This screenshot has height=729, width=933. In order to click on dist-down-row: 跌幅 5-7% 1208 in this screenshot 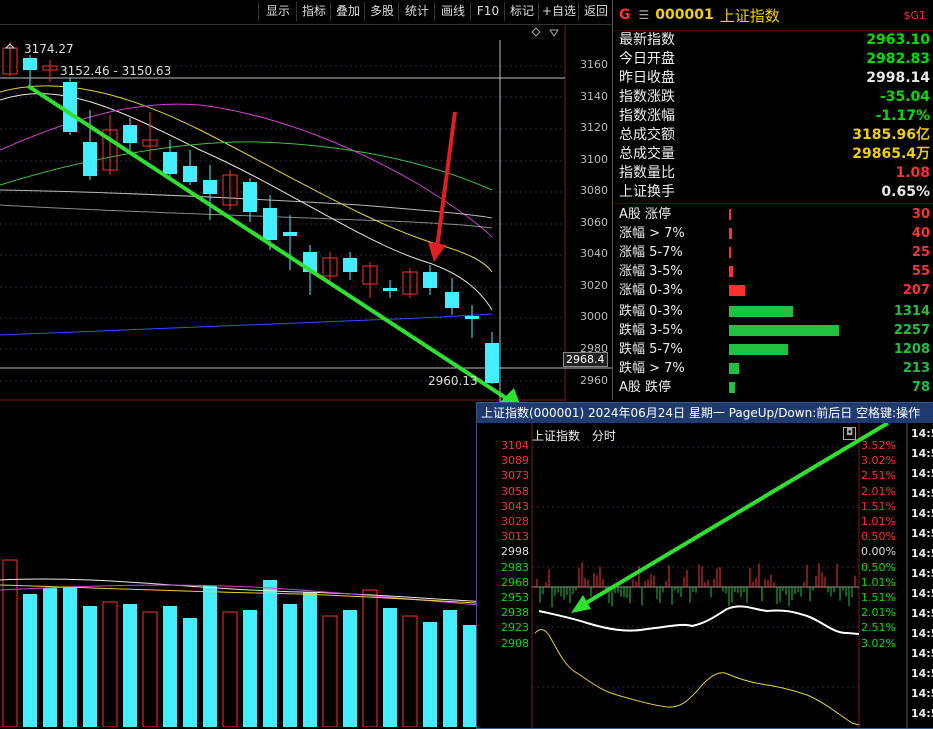, I will do `click(774, 349)`.